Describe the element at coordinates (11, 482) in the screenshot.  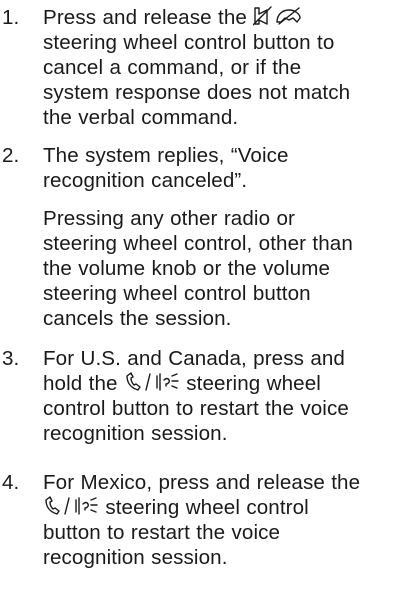
I see `step-number: 4.` at that location.